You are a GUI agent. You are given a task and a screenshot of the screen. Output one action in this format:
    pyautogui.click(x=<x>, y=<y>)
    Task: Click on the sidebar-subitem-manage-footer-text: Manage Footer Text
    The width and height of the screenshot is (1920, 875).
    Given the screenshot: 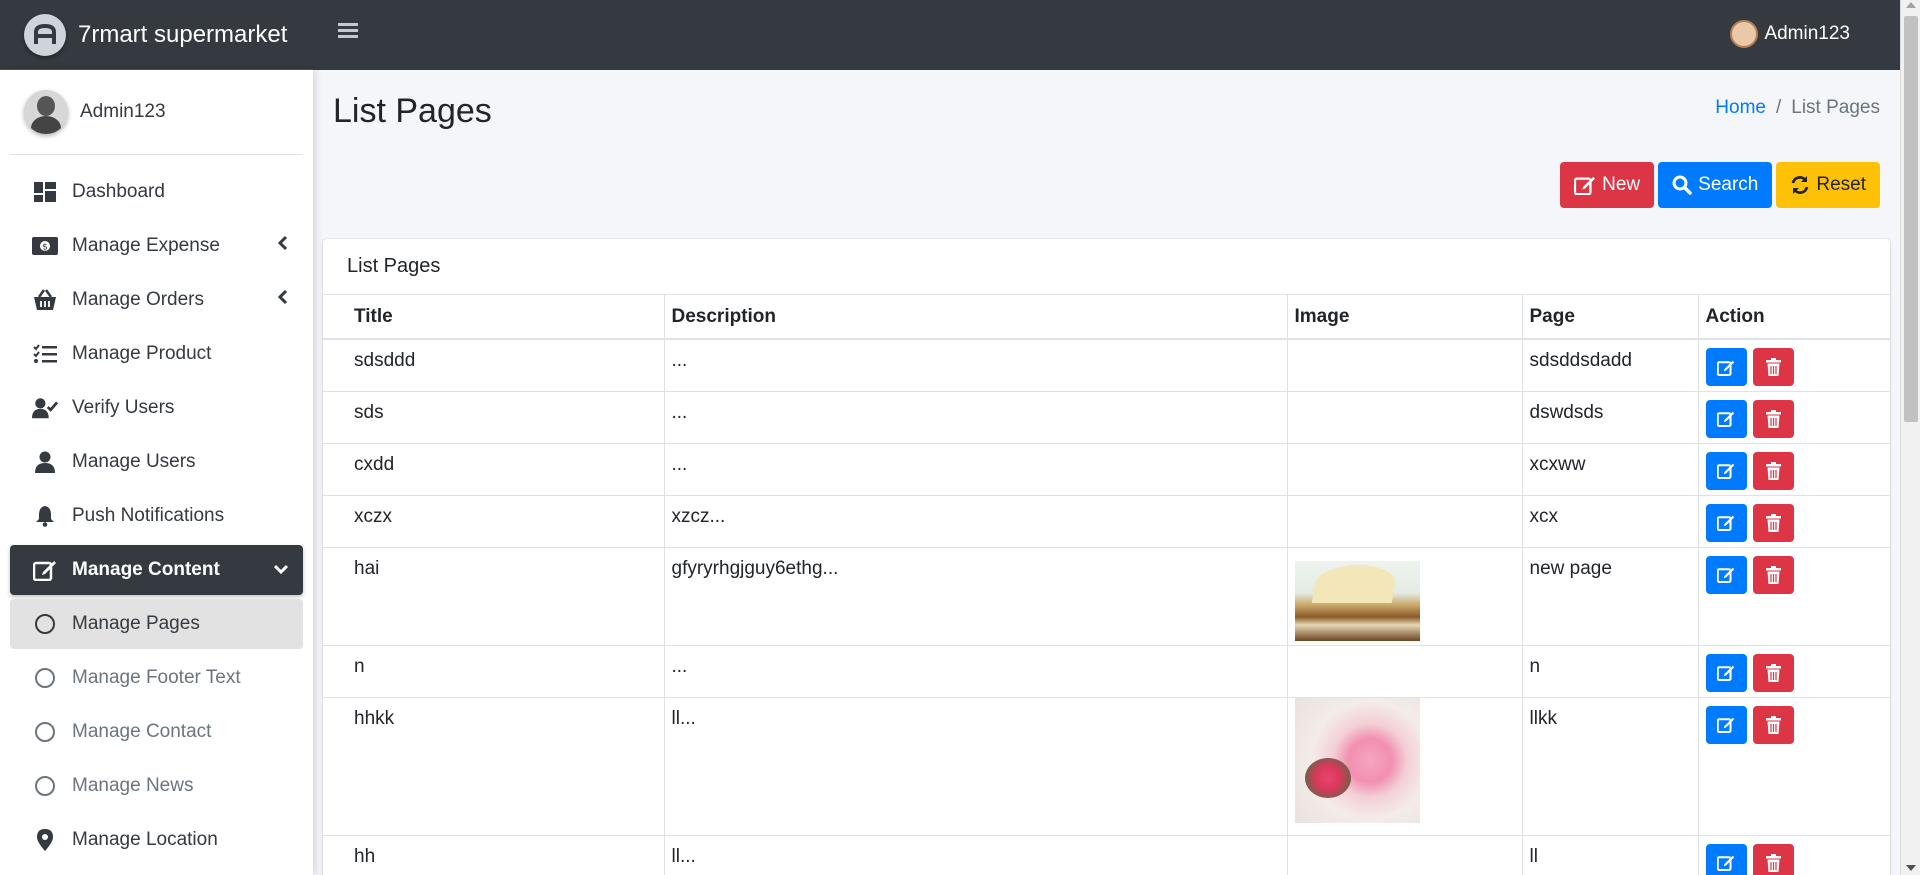 What is the action you would take?
    pyautogui.click(x=156, y=678)
    